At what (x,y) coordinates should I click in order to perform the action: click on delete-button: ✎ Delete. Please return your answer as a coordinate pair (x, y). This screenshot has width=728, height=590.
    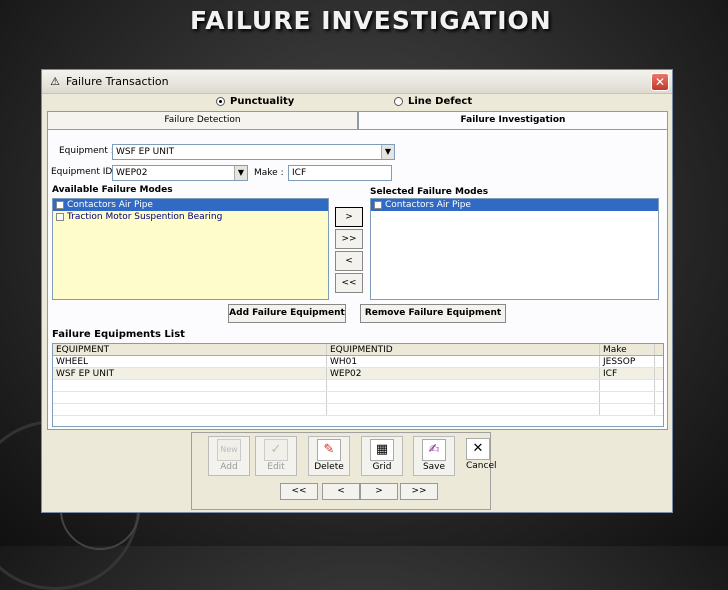
    Looking at the image, I should click on (329, 456).